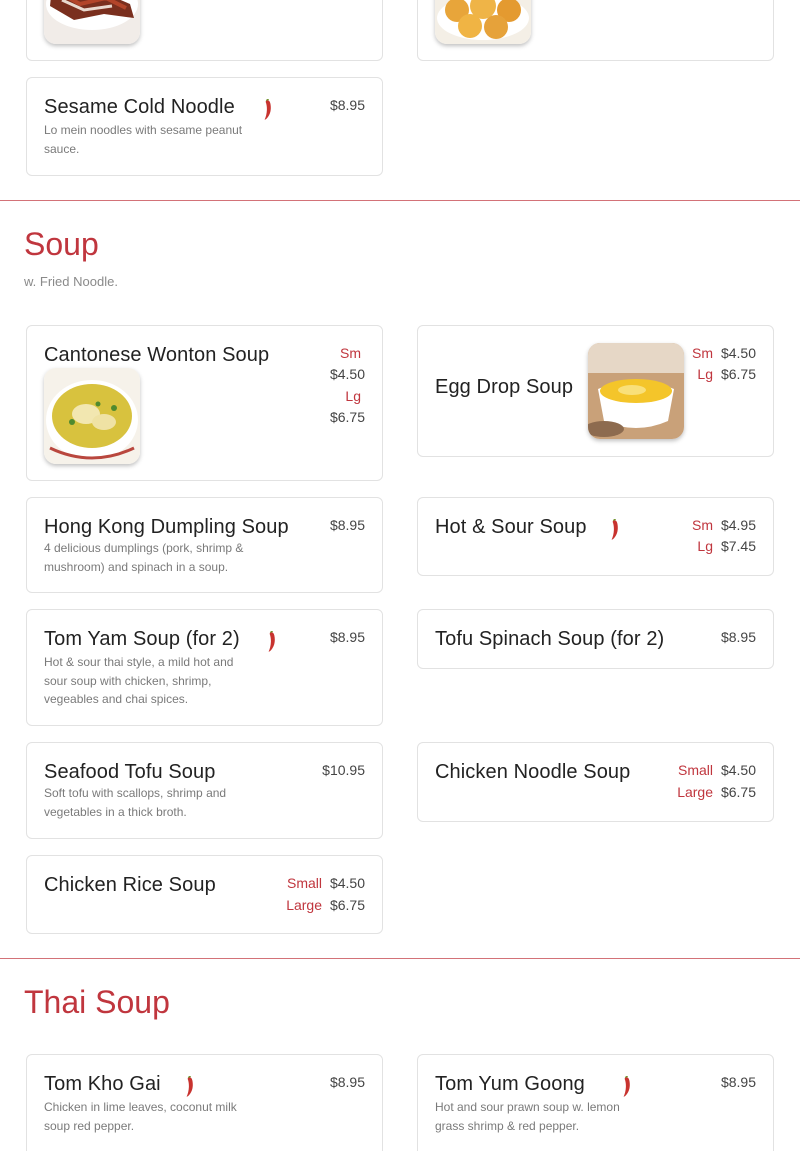 This screenshot has height=1151, width=800. I want to click on menu-card-hot-sour-soup: Hot & Sour Soup Sm $4.95 Lg $7.45, so click(595, 536).